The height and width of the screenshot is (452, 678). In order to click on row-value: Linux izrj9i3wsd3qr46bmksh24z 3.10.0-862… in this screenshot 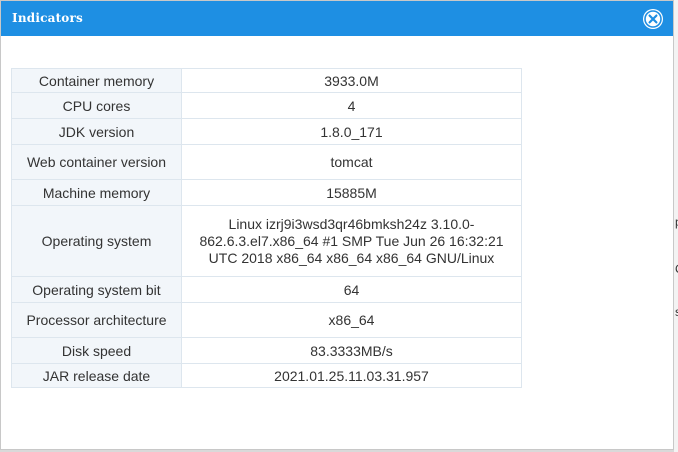, I will do `click(351, 241)`.